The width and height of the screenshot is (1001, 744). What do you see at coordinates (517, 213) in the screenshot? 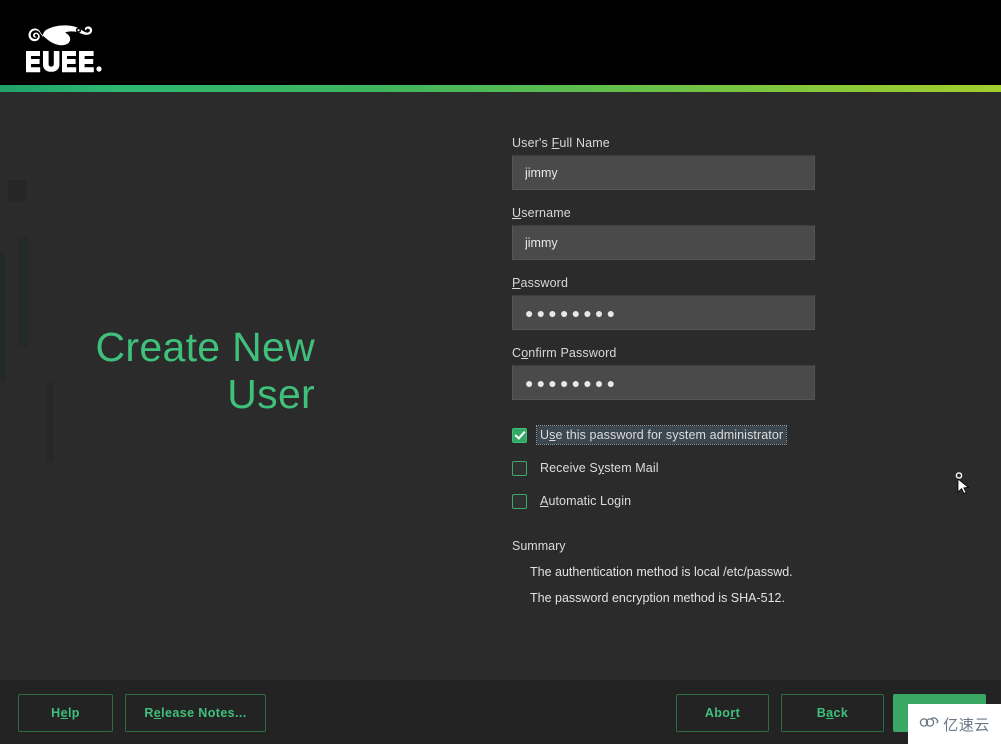
I see `username-label-accel: U` at bounding box center [517, 213].